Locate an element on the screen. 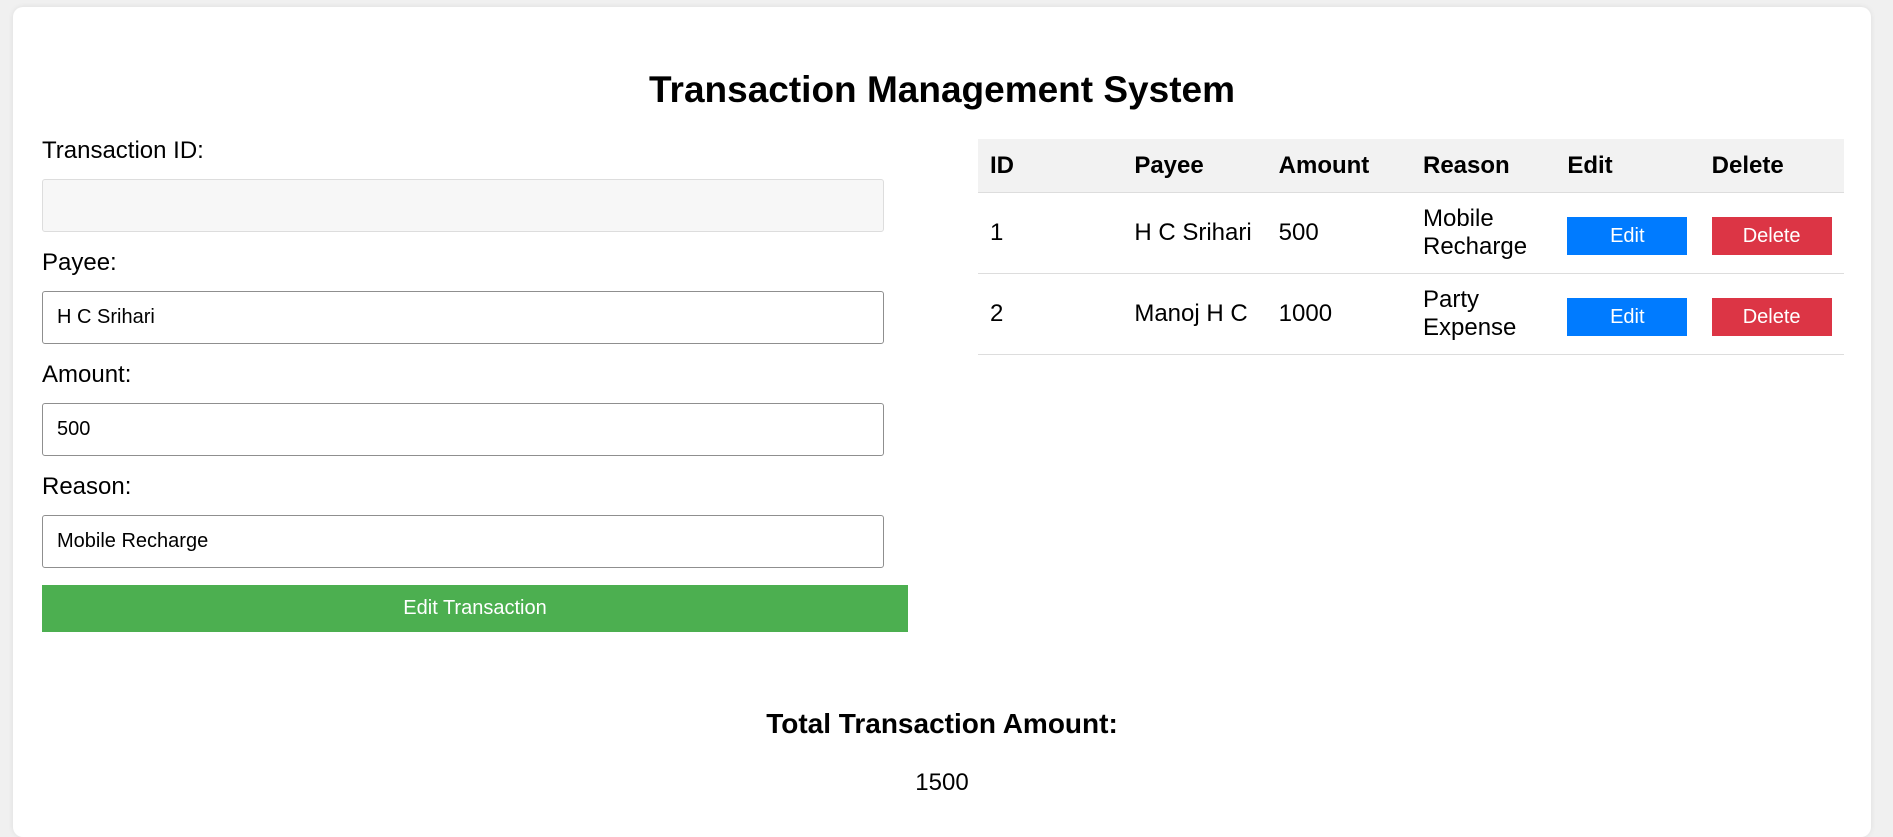 Image resolution: width=1893 pixels, height=837 pixels. transaction-id-input is located at coordinates (463, 205).